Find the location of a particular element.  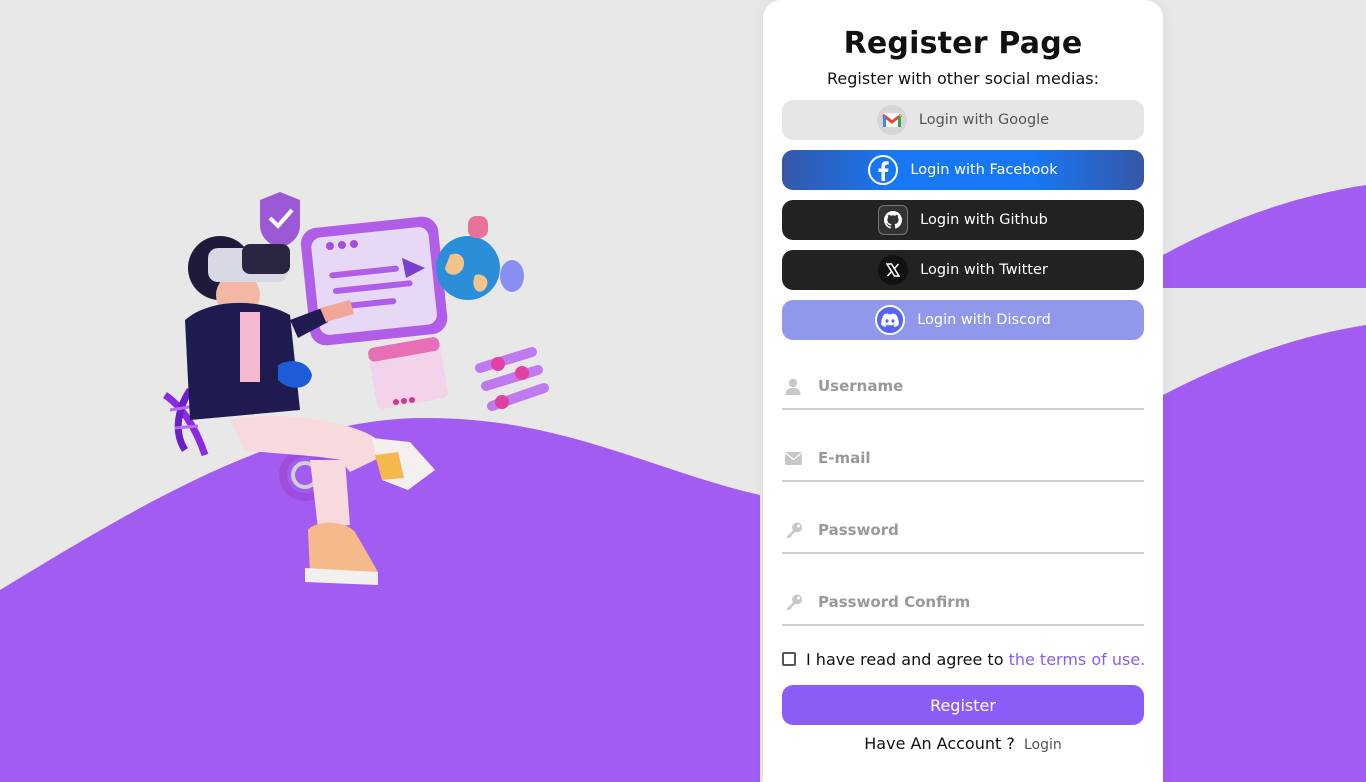

sliders-icon is located at coordinates (512, 379).